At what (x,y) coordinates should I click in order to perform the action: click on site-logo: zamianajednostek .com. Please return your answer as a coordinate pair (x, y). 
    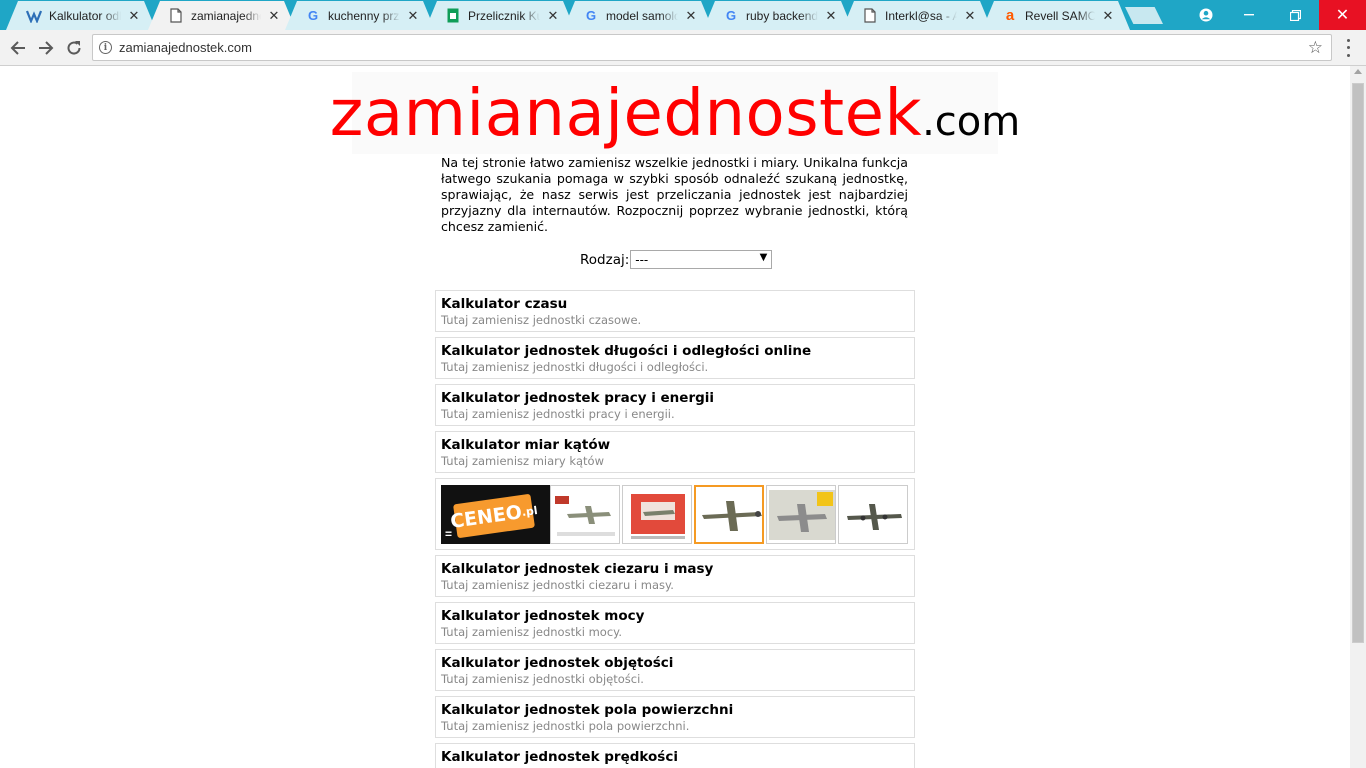
    Looking at the image, I should click on (675, 113).